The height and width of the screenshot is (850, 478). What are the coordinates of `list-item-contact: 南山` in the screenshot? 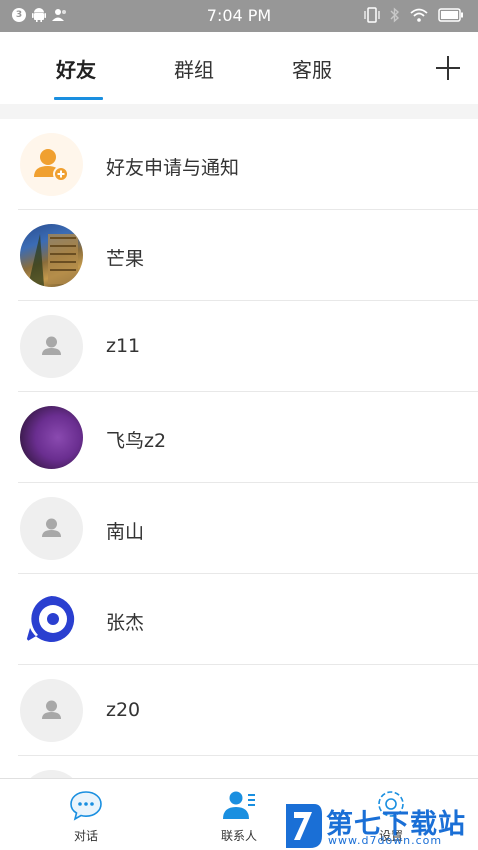 It's located at (239, 528).